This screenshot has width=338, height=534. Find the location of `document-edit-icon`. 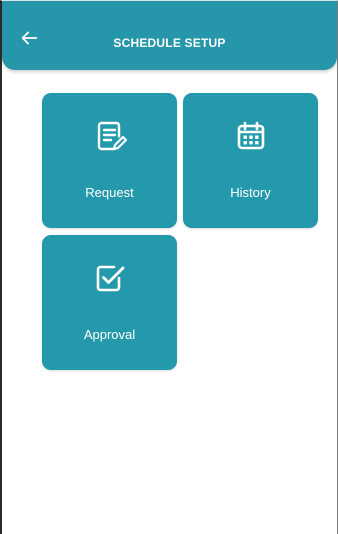

document-edit-icon is located at coordinates (112, 136).